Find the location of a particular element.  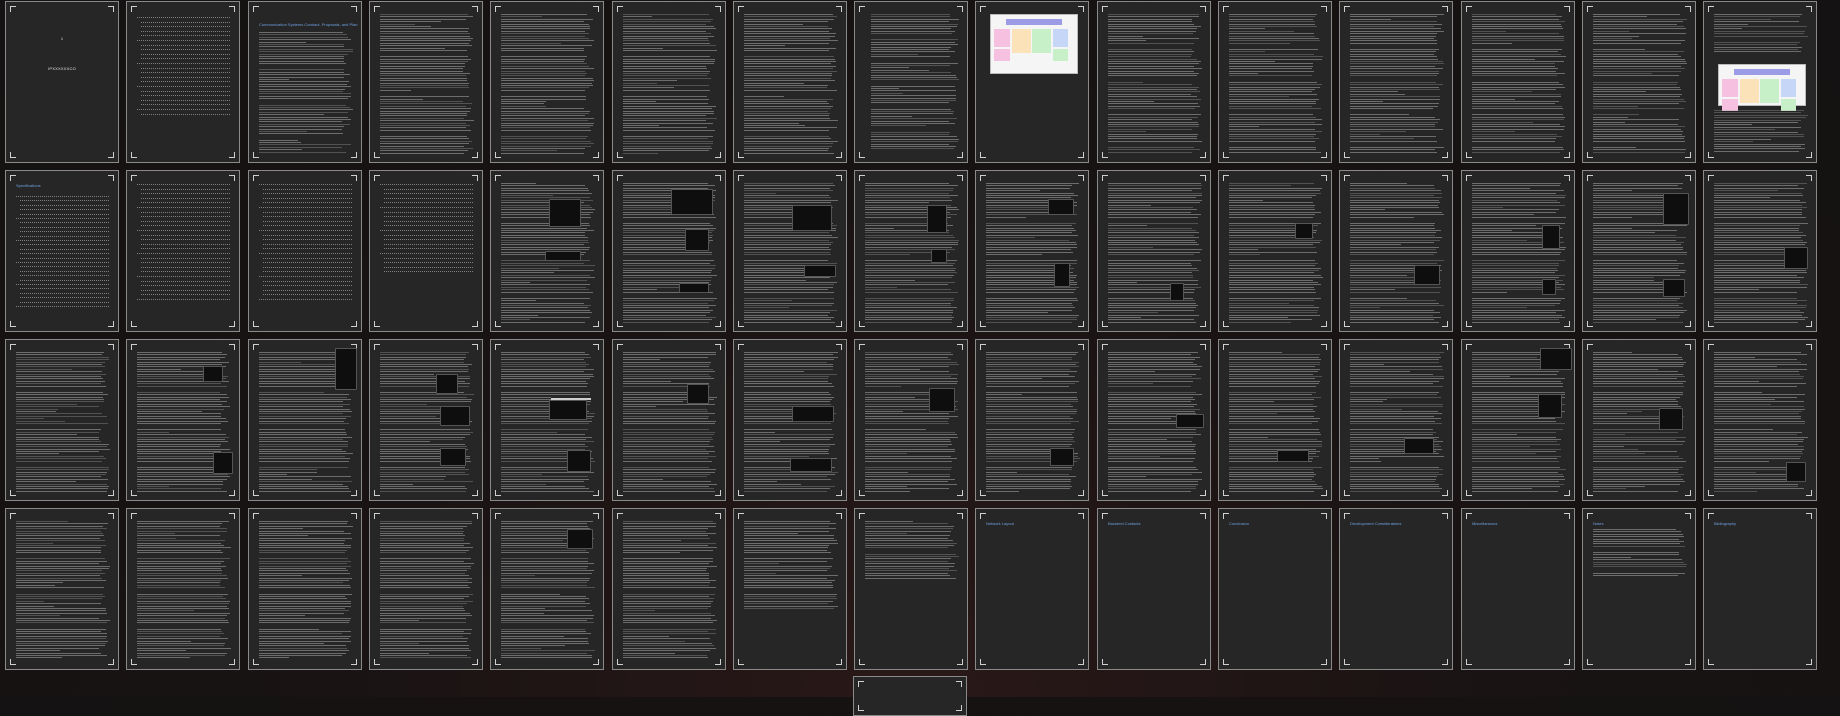

document-page: 1 IPXXXXXXCO is located at coordinates (62, 82).